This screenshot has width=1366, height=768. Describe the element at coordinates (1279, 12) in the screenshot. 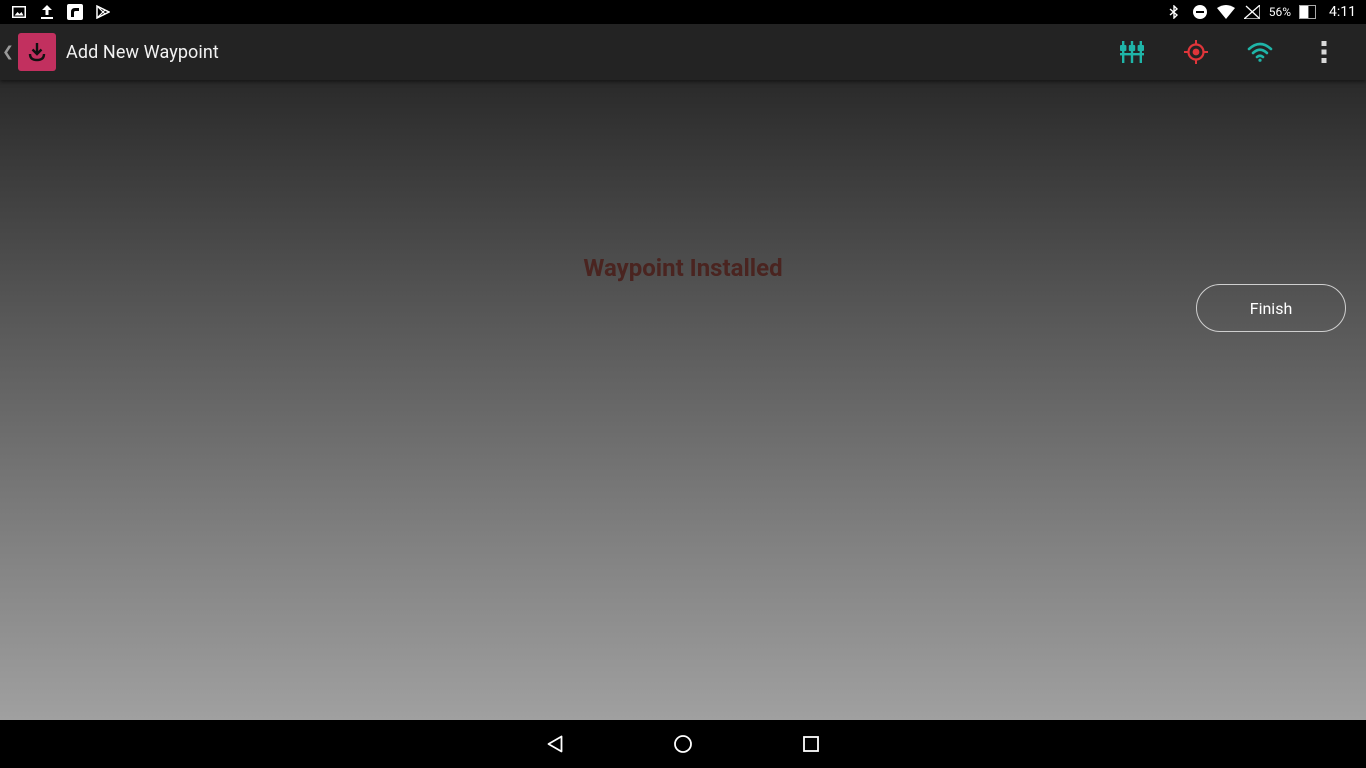

I see `battery-percent: 56%` at that location.